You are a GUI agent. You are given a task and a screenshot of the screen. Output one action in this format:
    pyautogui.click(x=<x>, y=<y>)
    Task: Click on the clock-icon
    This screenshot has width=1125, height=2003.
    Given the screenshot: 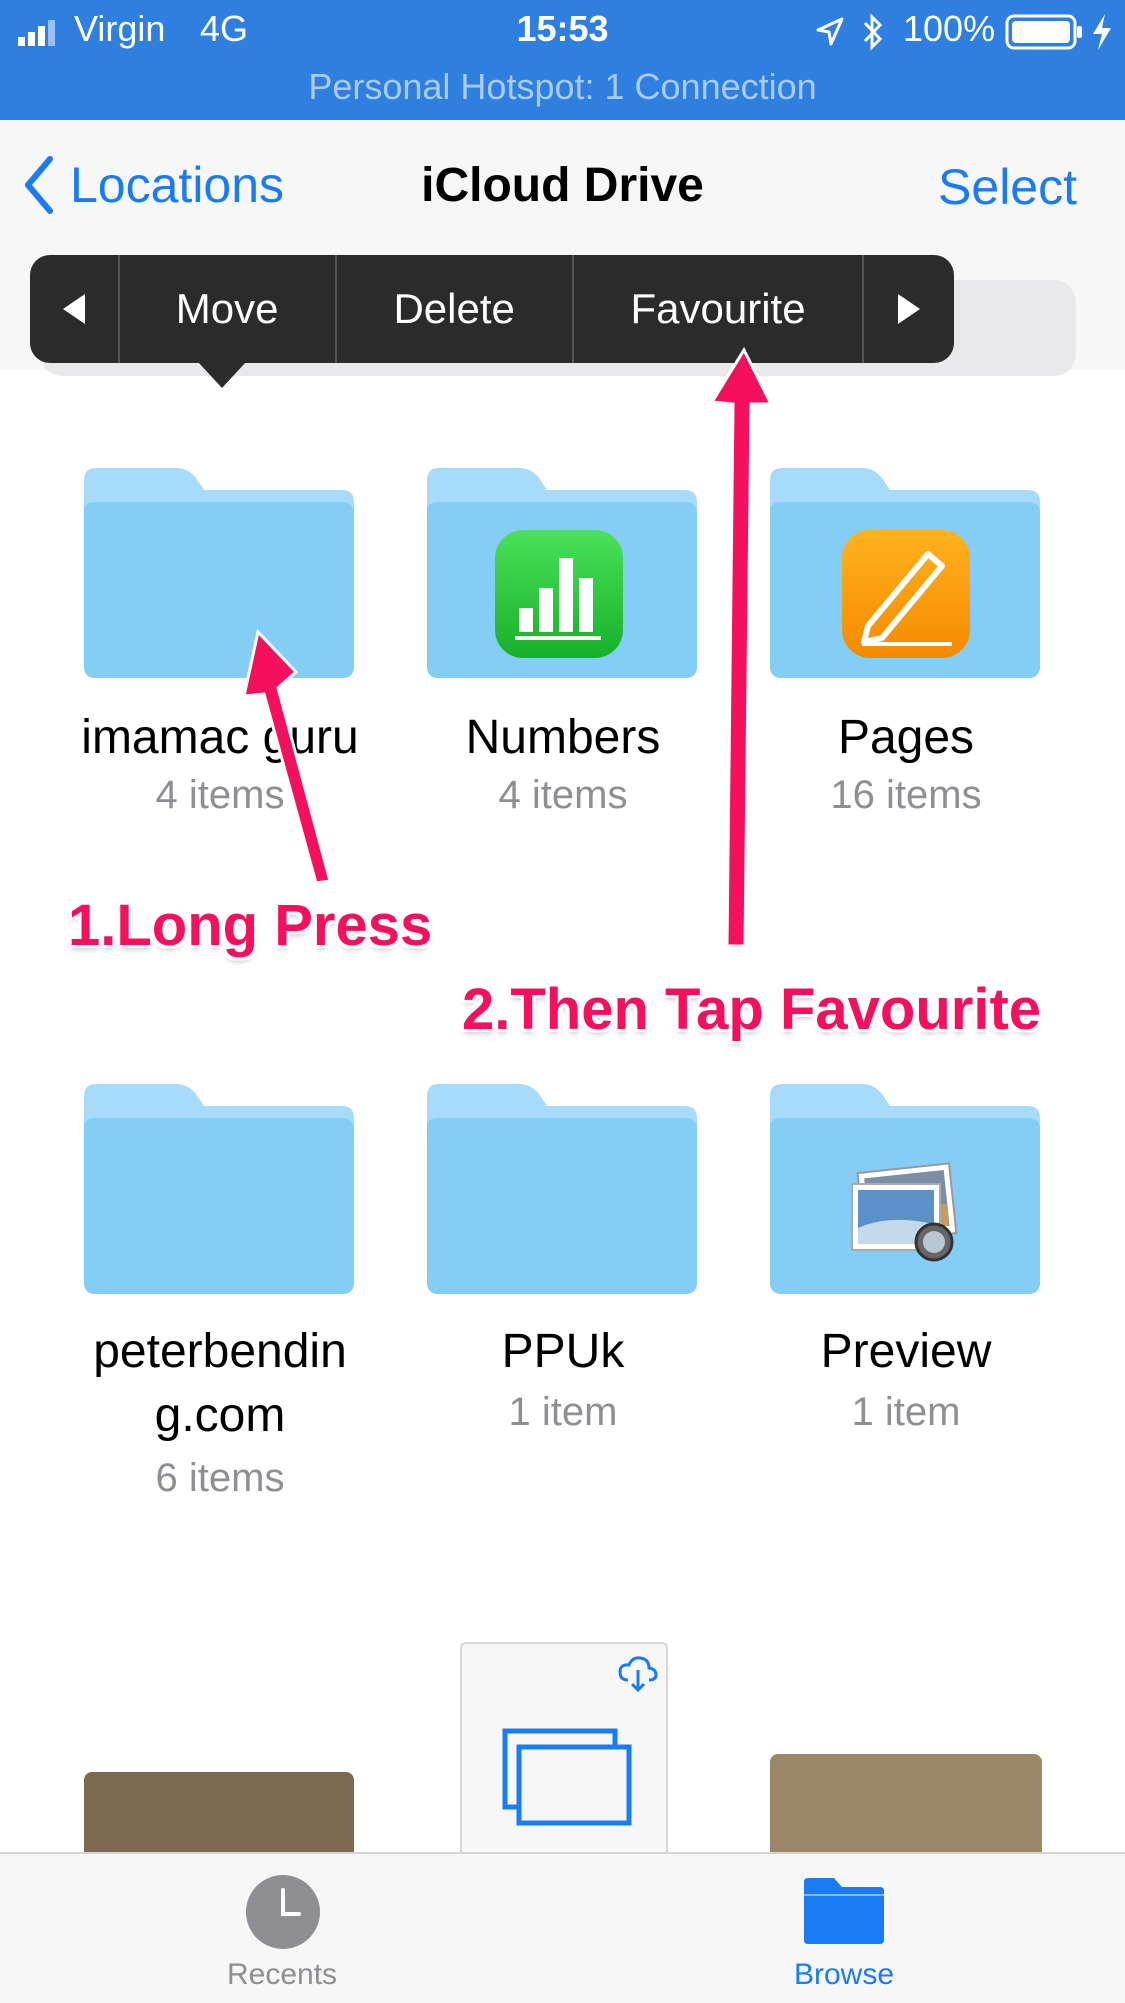 What is the action you would take?
    pyautogui.click(x=283, y=1912)
    